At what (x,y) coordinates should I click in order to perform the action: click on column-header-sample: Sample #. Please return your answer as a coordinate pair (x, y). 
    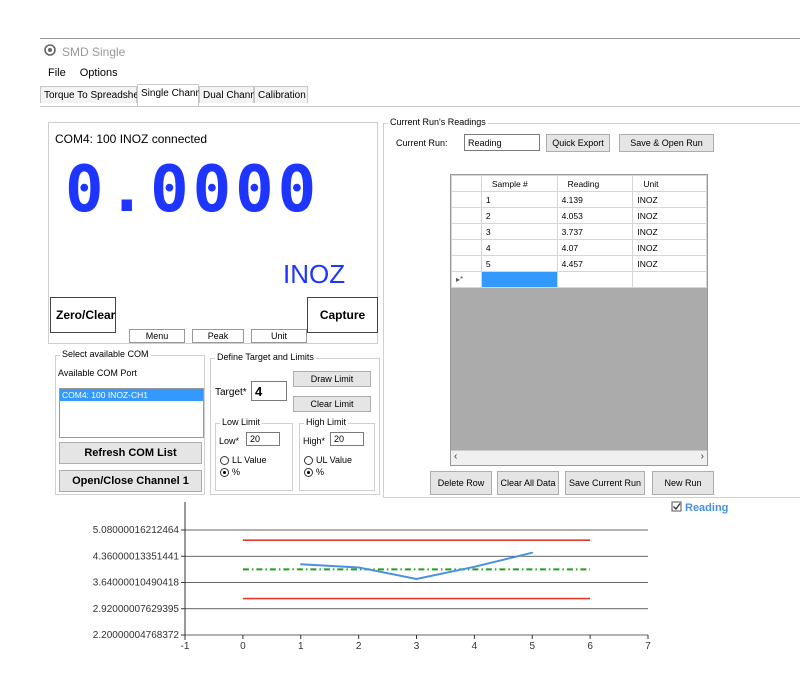
    Looking at the image, I should click on (519, 183).